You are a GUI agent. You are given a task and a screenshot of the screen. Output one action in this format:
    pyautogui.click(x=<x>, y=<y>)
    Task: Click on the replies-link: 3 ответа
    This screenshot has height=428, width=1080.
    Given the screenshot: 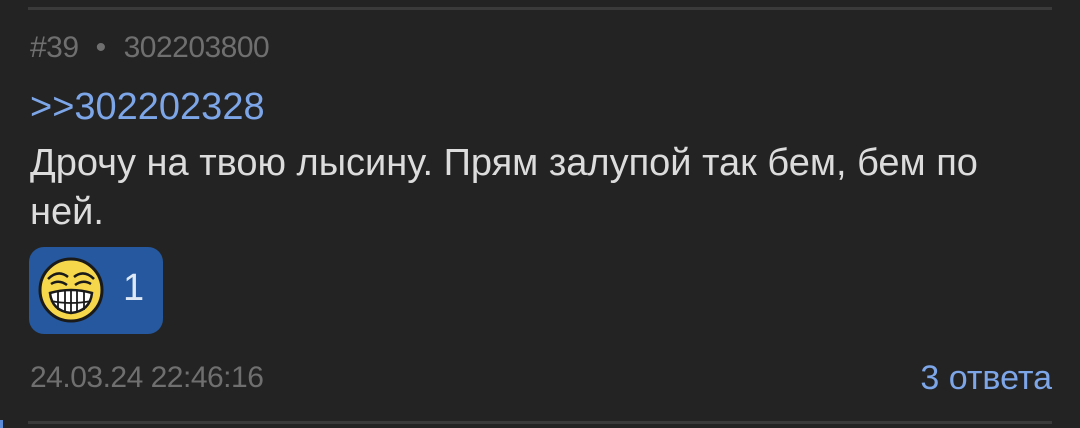 What is the action you would take?
    pyautogui.click(x=986, y=378)
    